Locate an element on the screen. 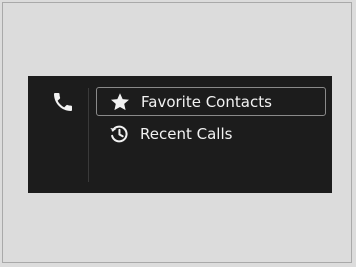 The height and width of the screenshot is (267, 356). menu-divider is located at coordinates (88, 135).